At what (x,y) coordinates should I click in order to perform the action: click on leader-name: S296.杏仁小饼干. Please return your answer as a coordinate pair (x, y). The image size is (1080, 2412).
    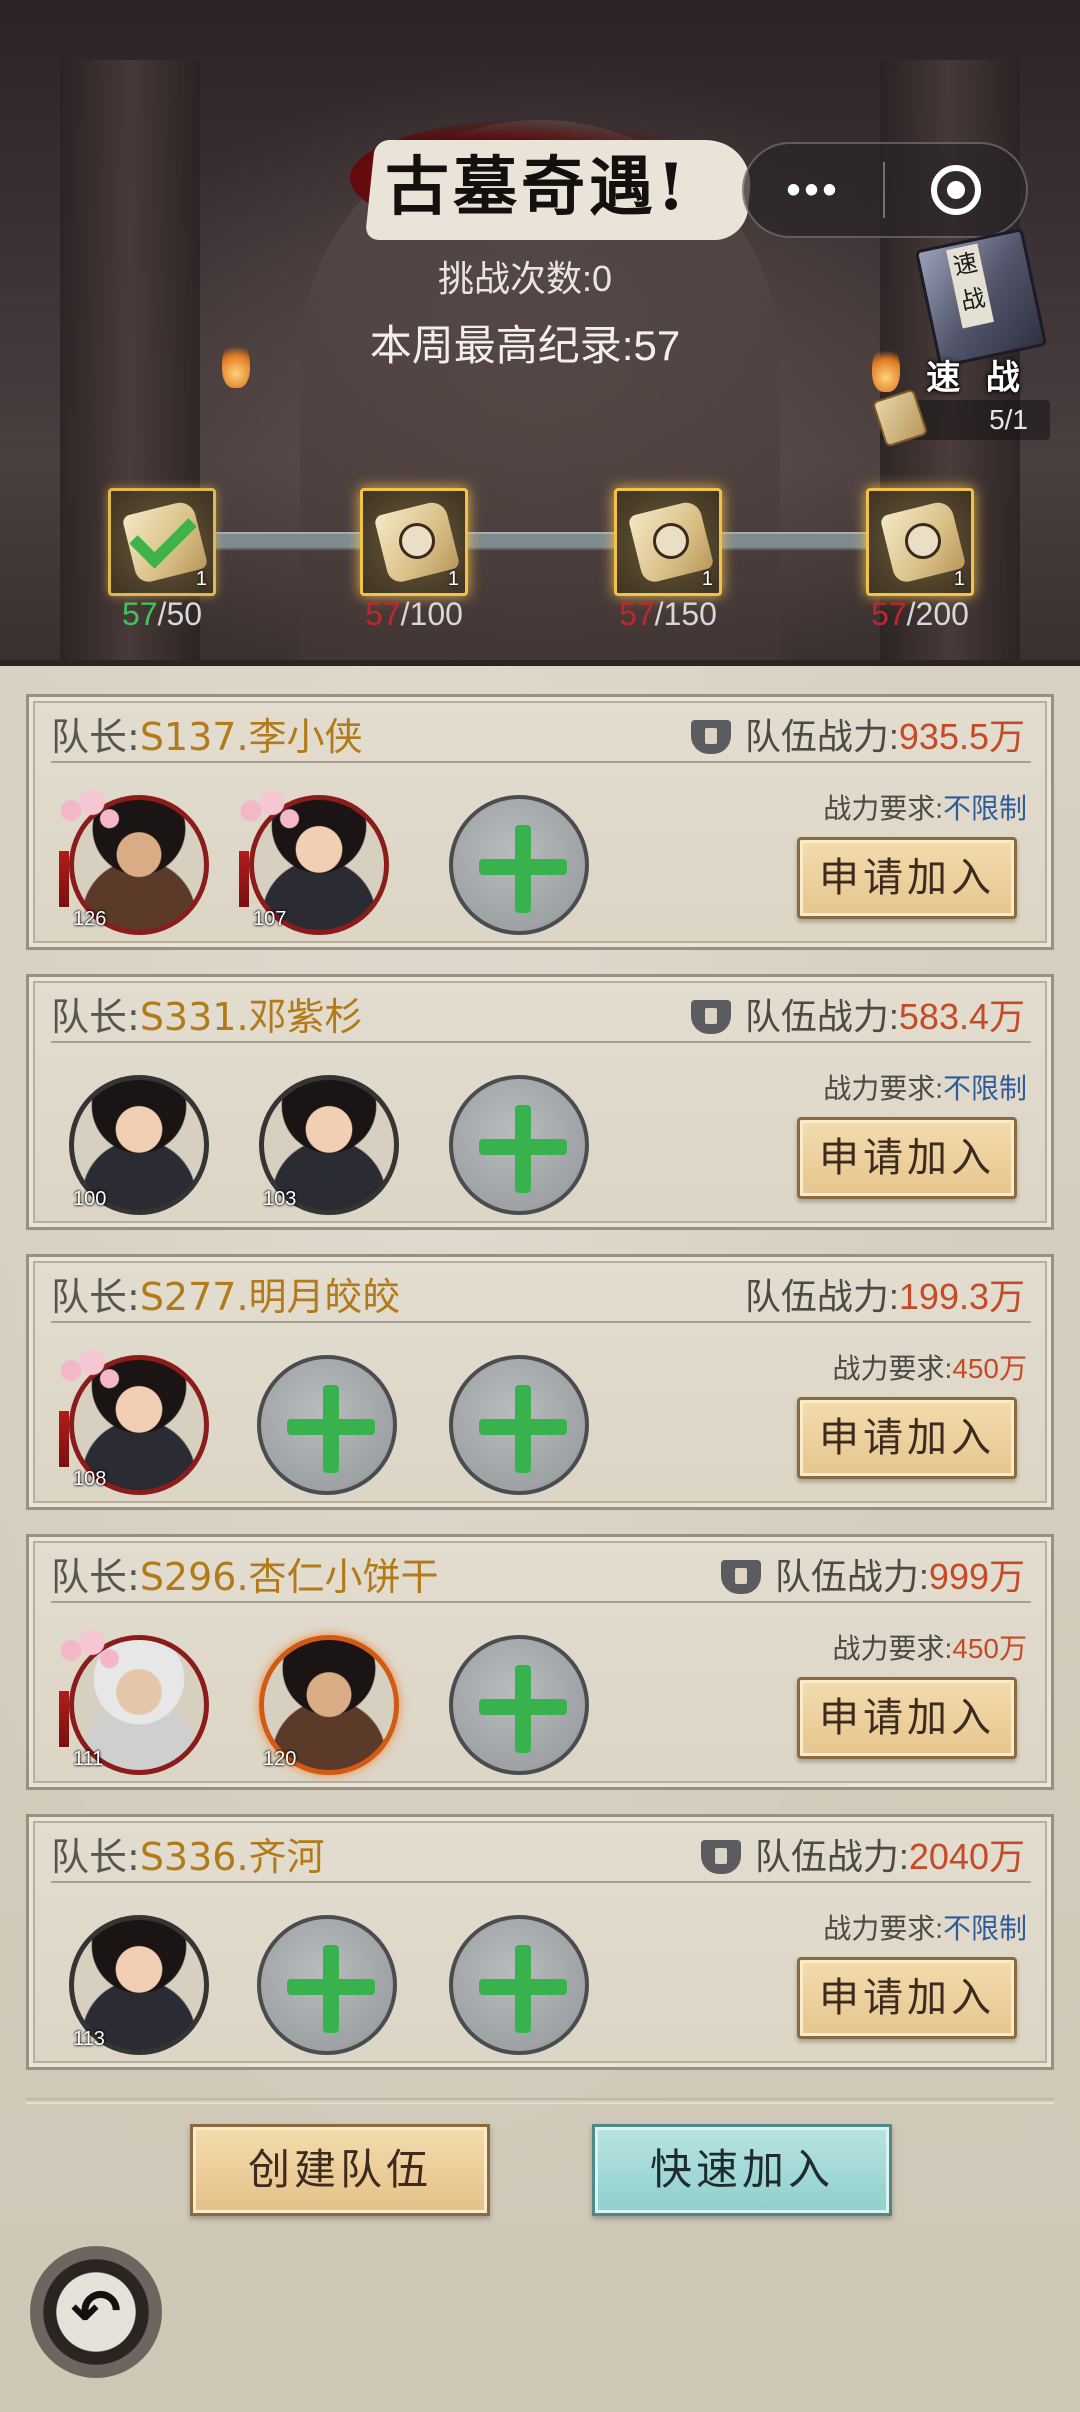
    Looking at the image, I should click on (289, 1577).